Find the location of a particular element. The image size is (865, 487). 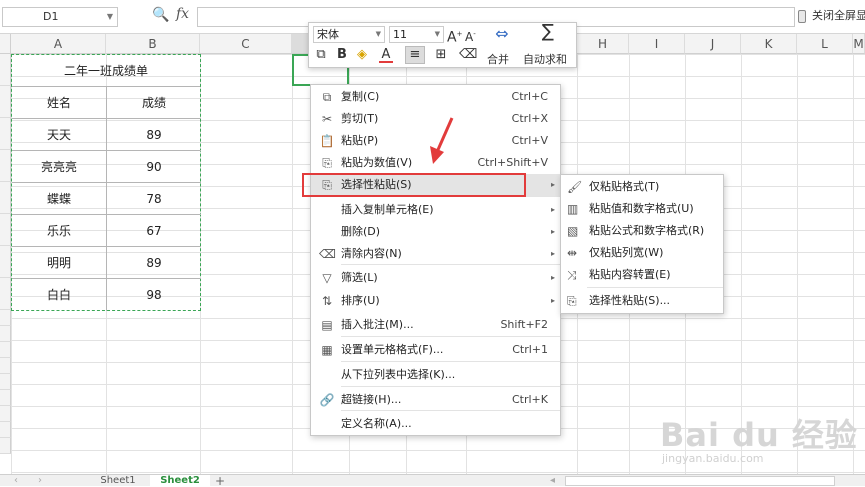

submenu-item: 🖌 仅粘贴格式(T) is located at coordinates (642, 187).